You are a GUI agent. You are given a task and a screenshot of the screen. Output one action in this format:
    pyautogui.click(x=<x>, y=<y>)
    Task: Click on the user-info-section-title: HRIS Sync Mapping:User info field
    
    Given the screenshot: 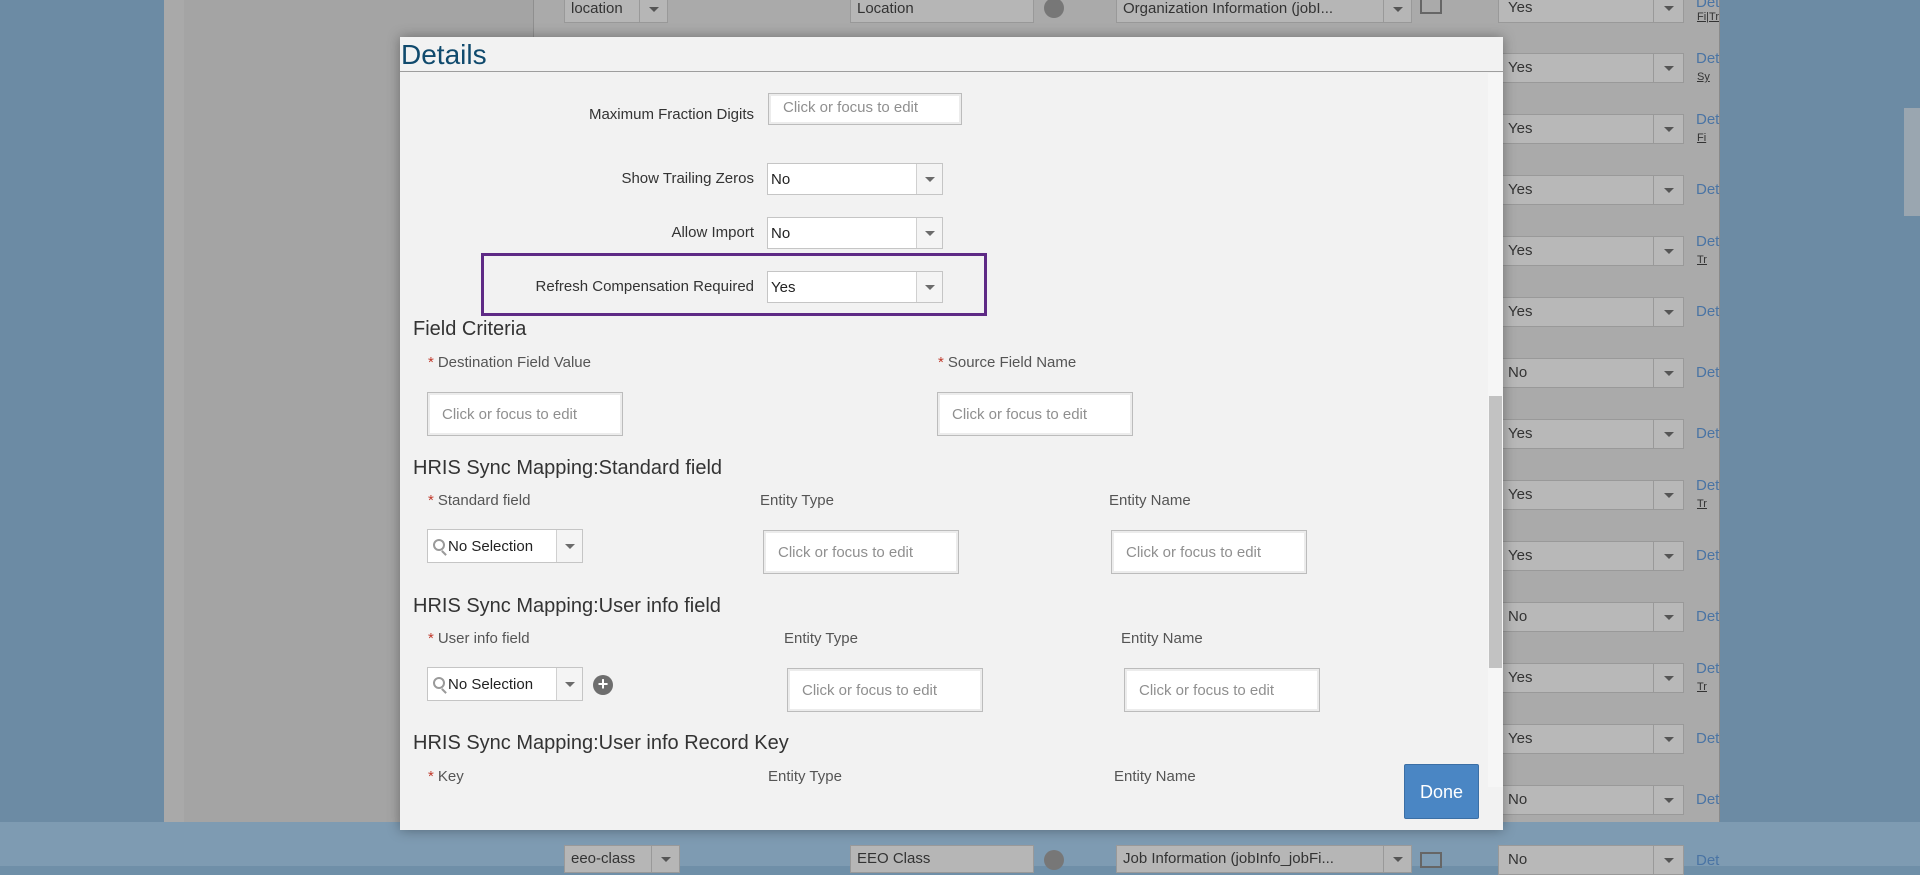 What is the action you would take?
    pyautogui.click(x=567, y=606)
    